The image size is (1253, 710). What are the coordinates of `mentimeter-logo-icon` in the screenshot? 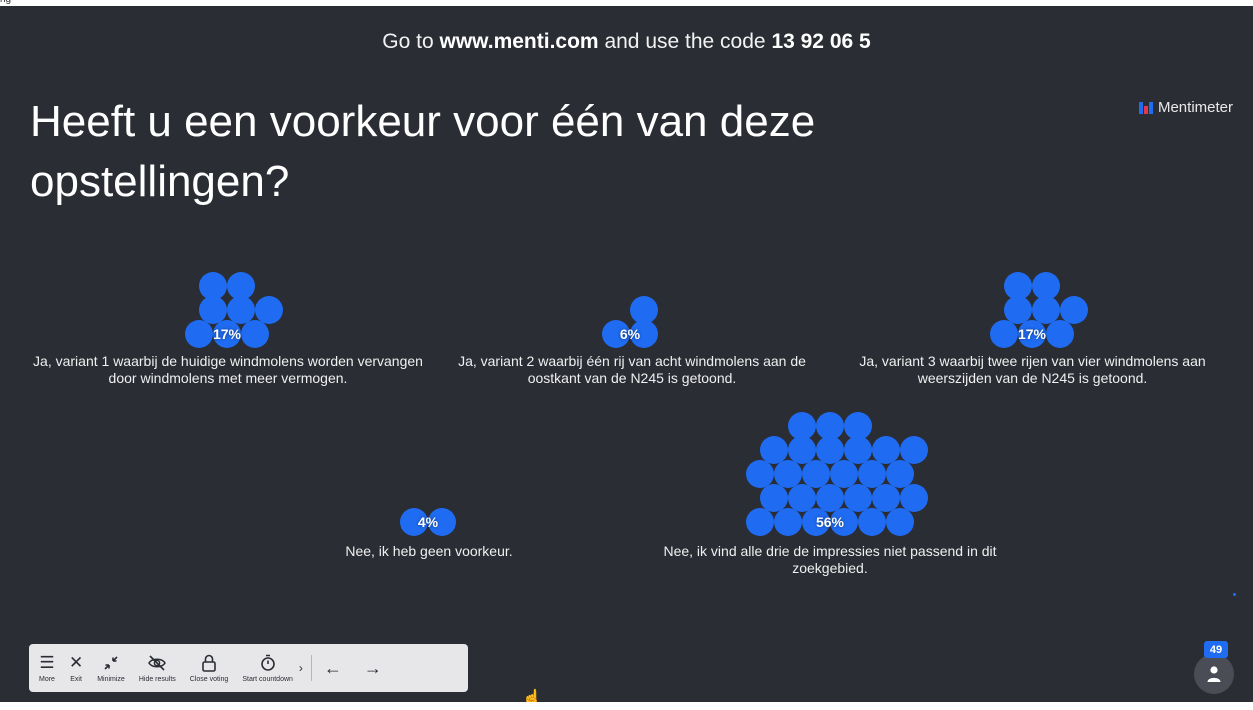 It's located at (1145, 107).